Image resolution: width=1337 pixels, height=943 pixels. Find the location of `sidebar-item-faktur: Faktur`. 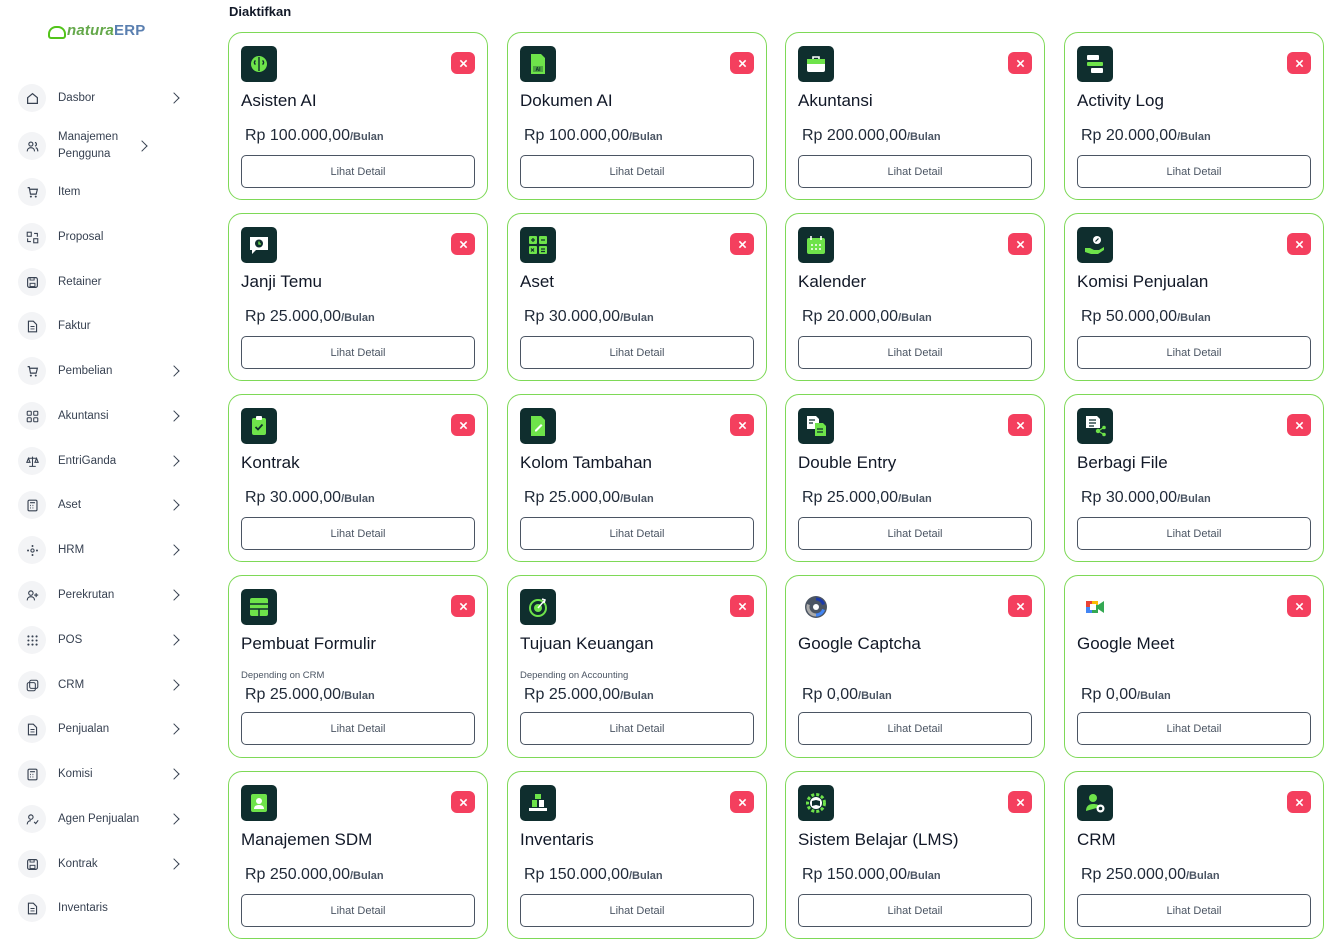

sidebar-item-faktur: Faktur is located at coordinates (104, 326).